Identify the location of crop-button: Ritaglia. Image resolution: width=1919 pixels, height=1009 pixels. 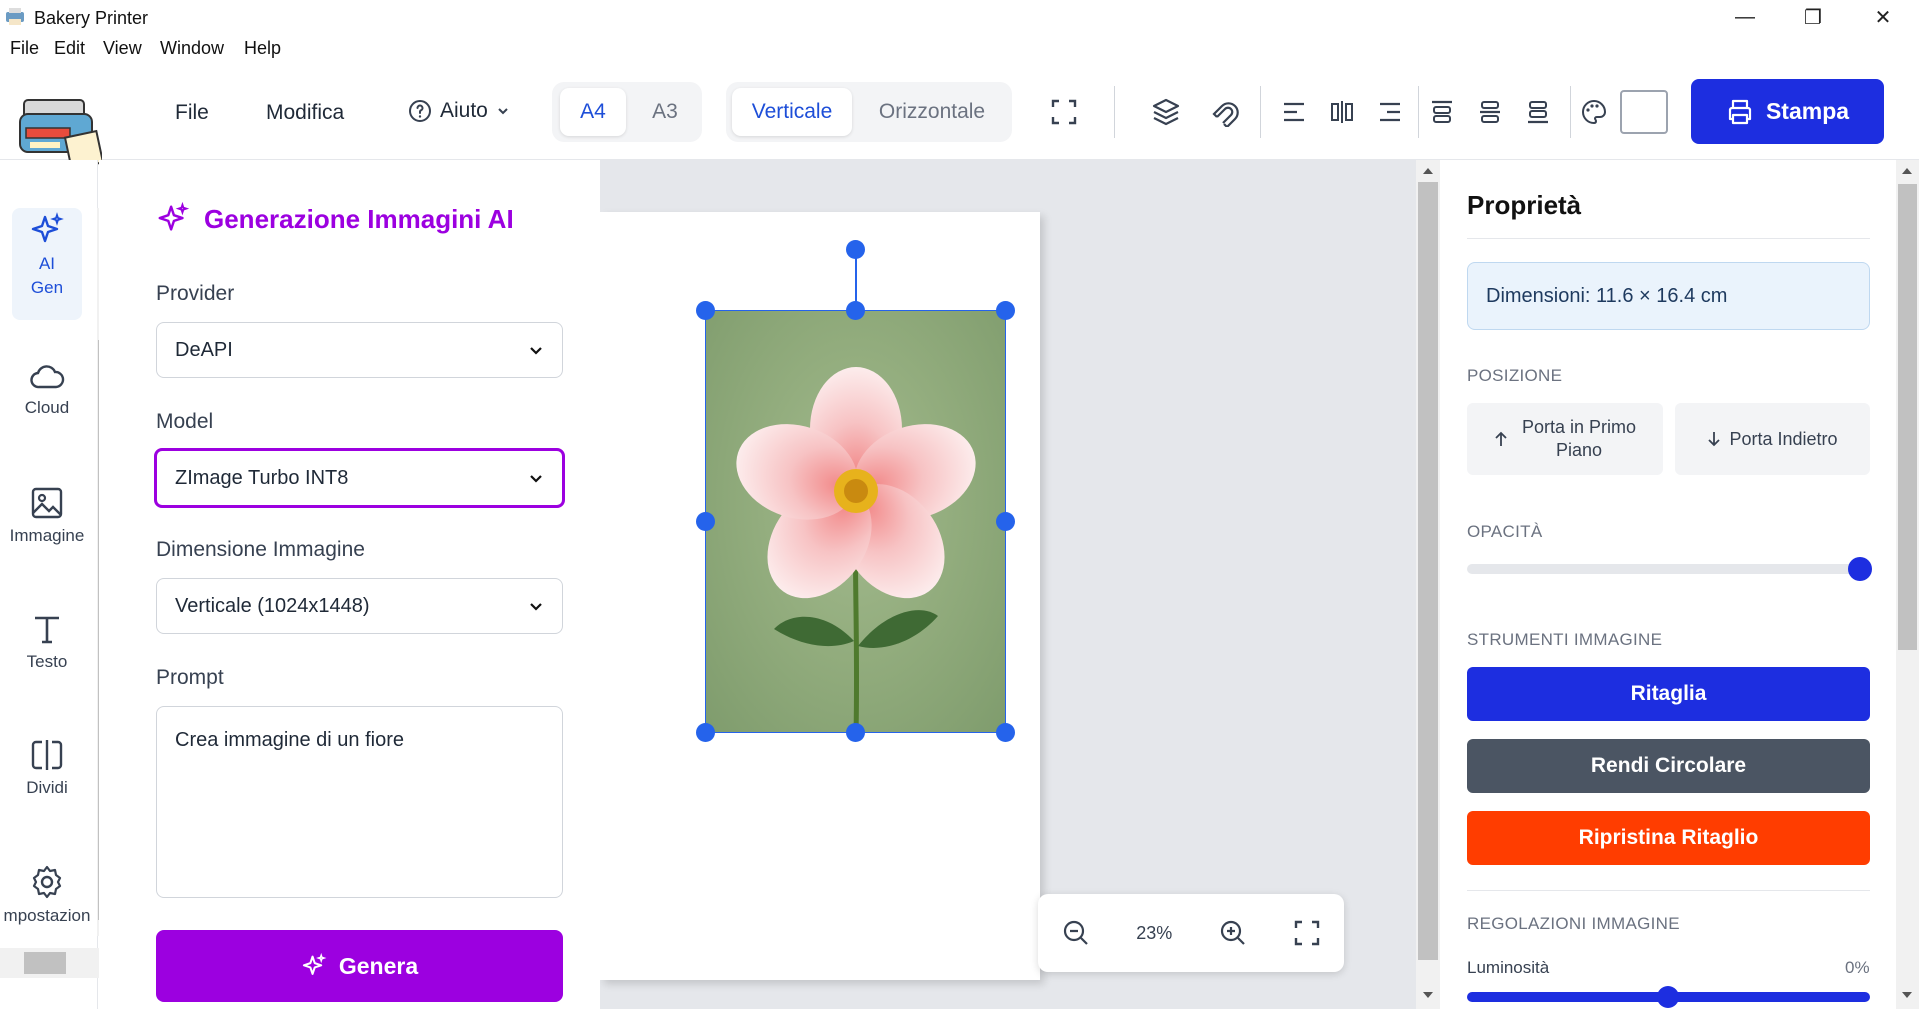
(1668, 694).